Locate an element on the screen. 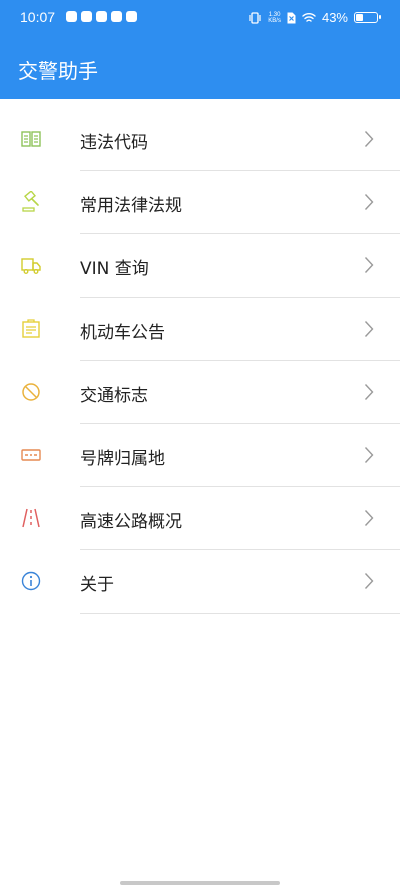 The width and height of the screenshot is (400, 888). menu-item-label: 交通标志 is located at coordinates (114, 395).